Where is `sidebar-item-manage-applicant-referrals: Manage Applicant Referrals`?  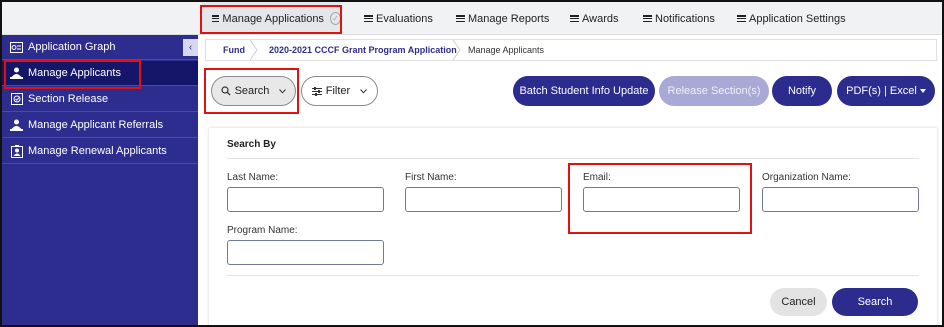 sidebar-item-manage-applicant-referrals: Manage Applicant Referrals is located at coordinates (100, 125).